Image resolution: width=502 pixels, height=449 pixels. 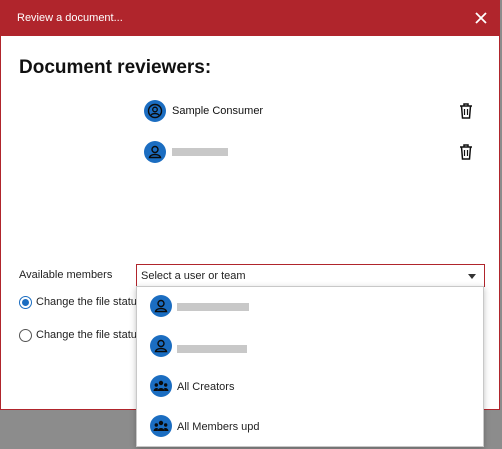 What do you see at coordinates (310, 427) in the screenshot?
I see `dropdown-option: All Members upd` at bounding box center [310, 427].